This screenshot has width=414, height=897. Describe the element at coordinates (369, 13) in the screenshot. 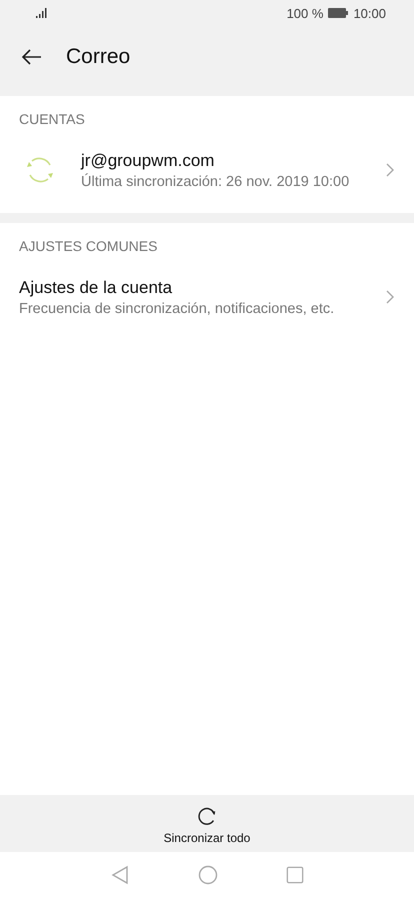

I see `status-time: 10:00` at that location.